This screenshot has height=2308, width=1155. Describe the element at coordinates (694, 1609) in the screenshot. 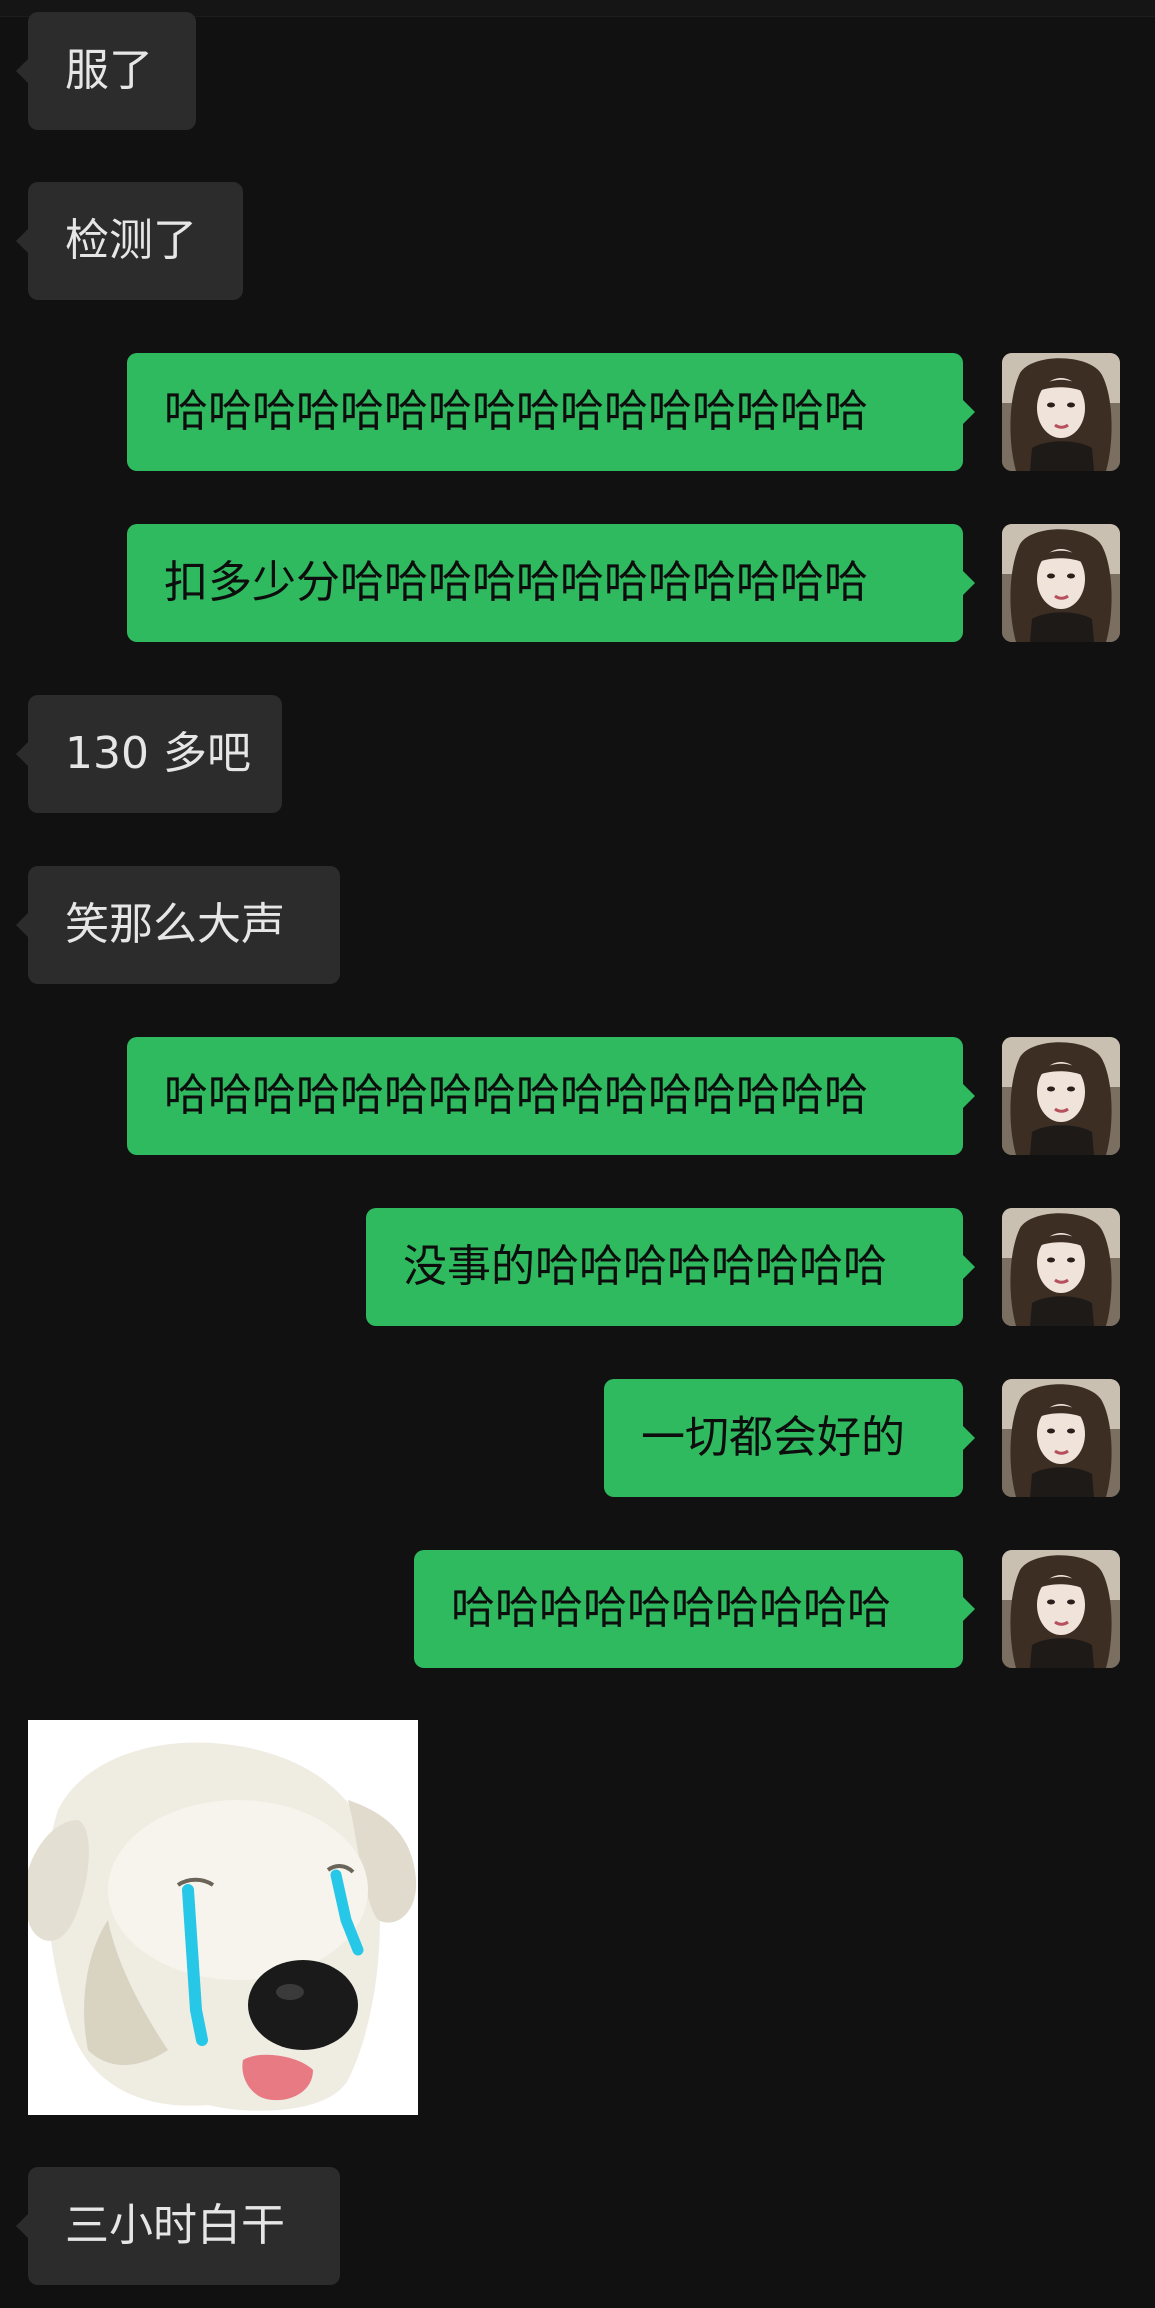

I see `message-bubble-outgoing: 哈哈哈哈哈哈哈哈哈哈` at that location.